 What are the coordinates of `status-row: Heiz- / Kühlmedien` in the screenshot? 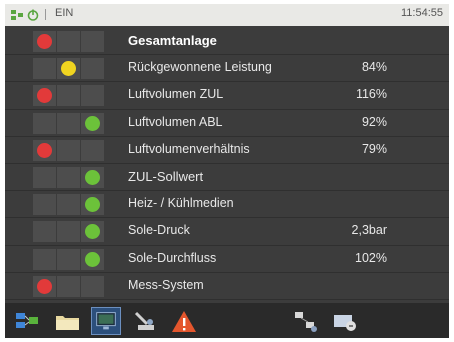 It's located at (227, 205).